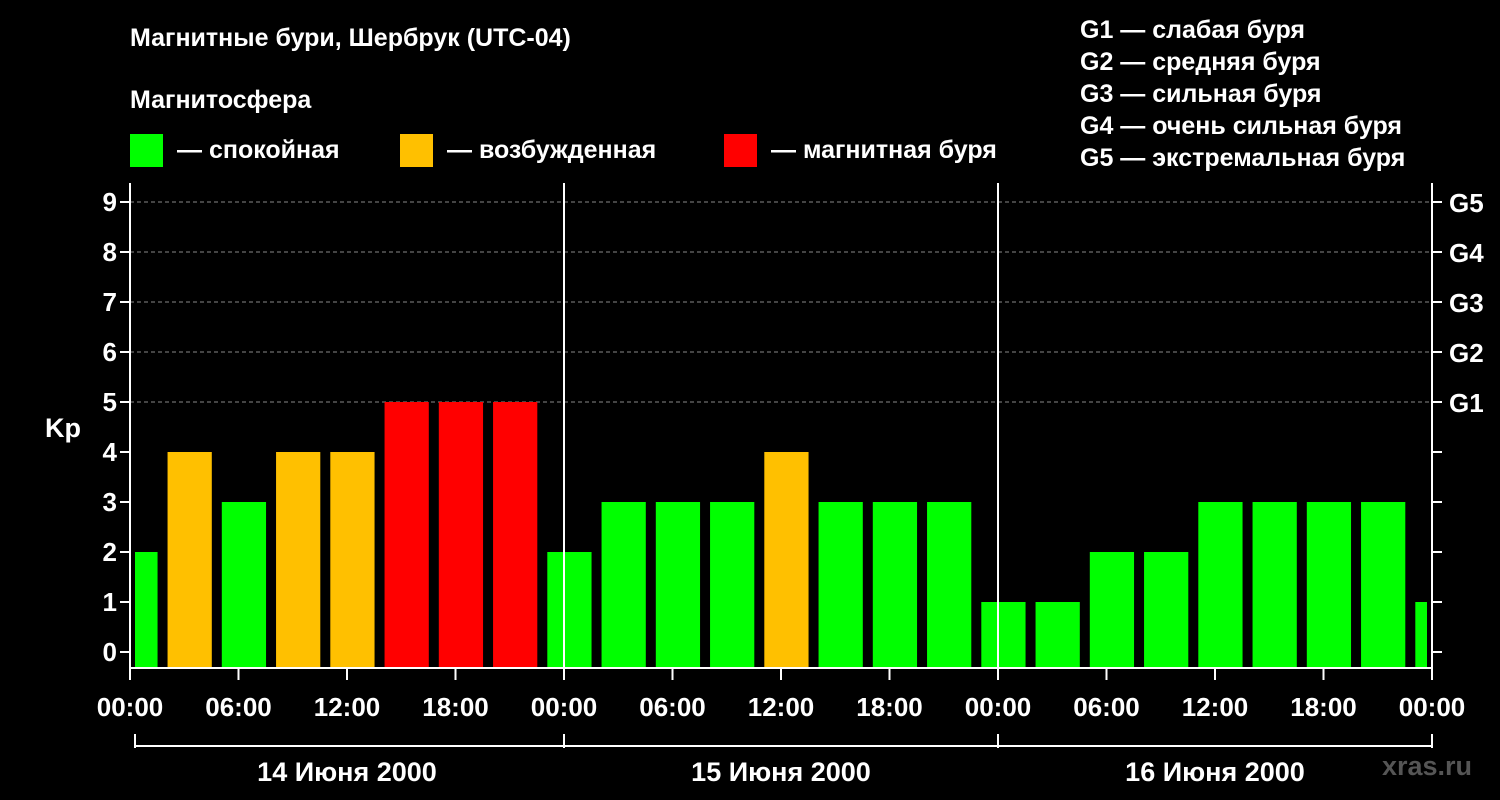  I want to click on y-tick-label: 4, so click(110, 452).